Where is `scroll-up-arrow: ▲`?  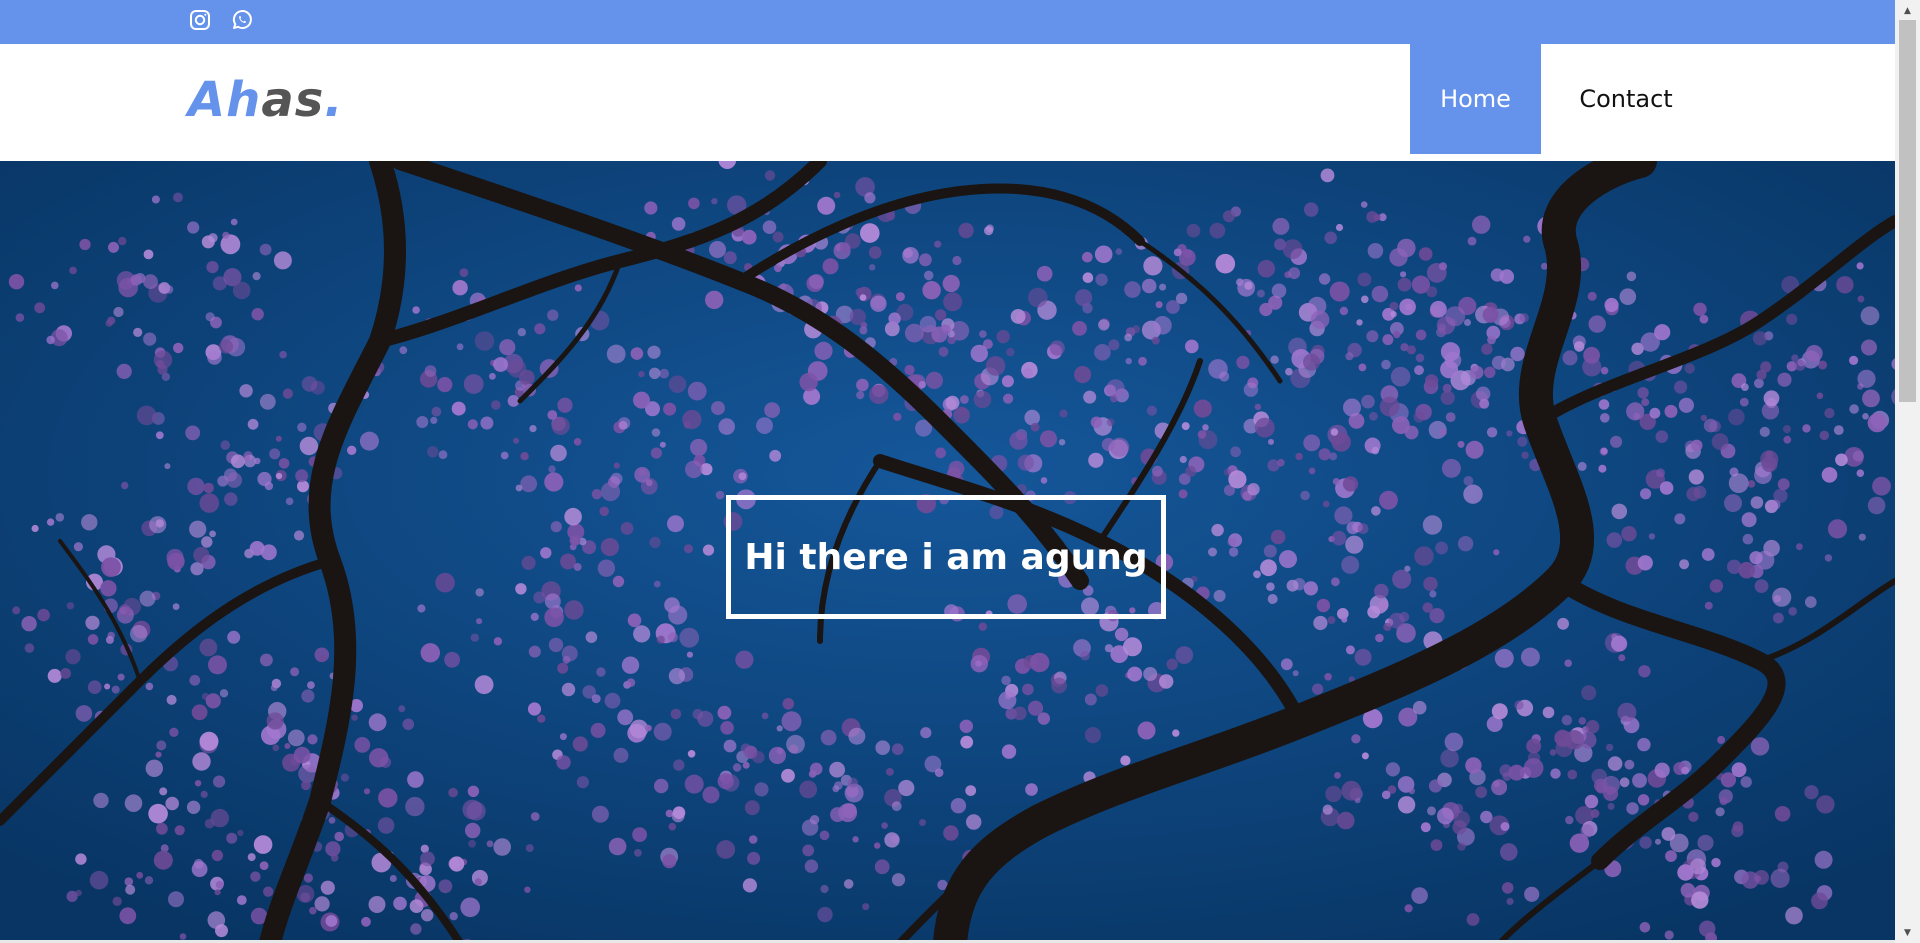 scroll-up-arrow: ▲ is located at coordinates (1907, 10).